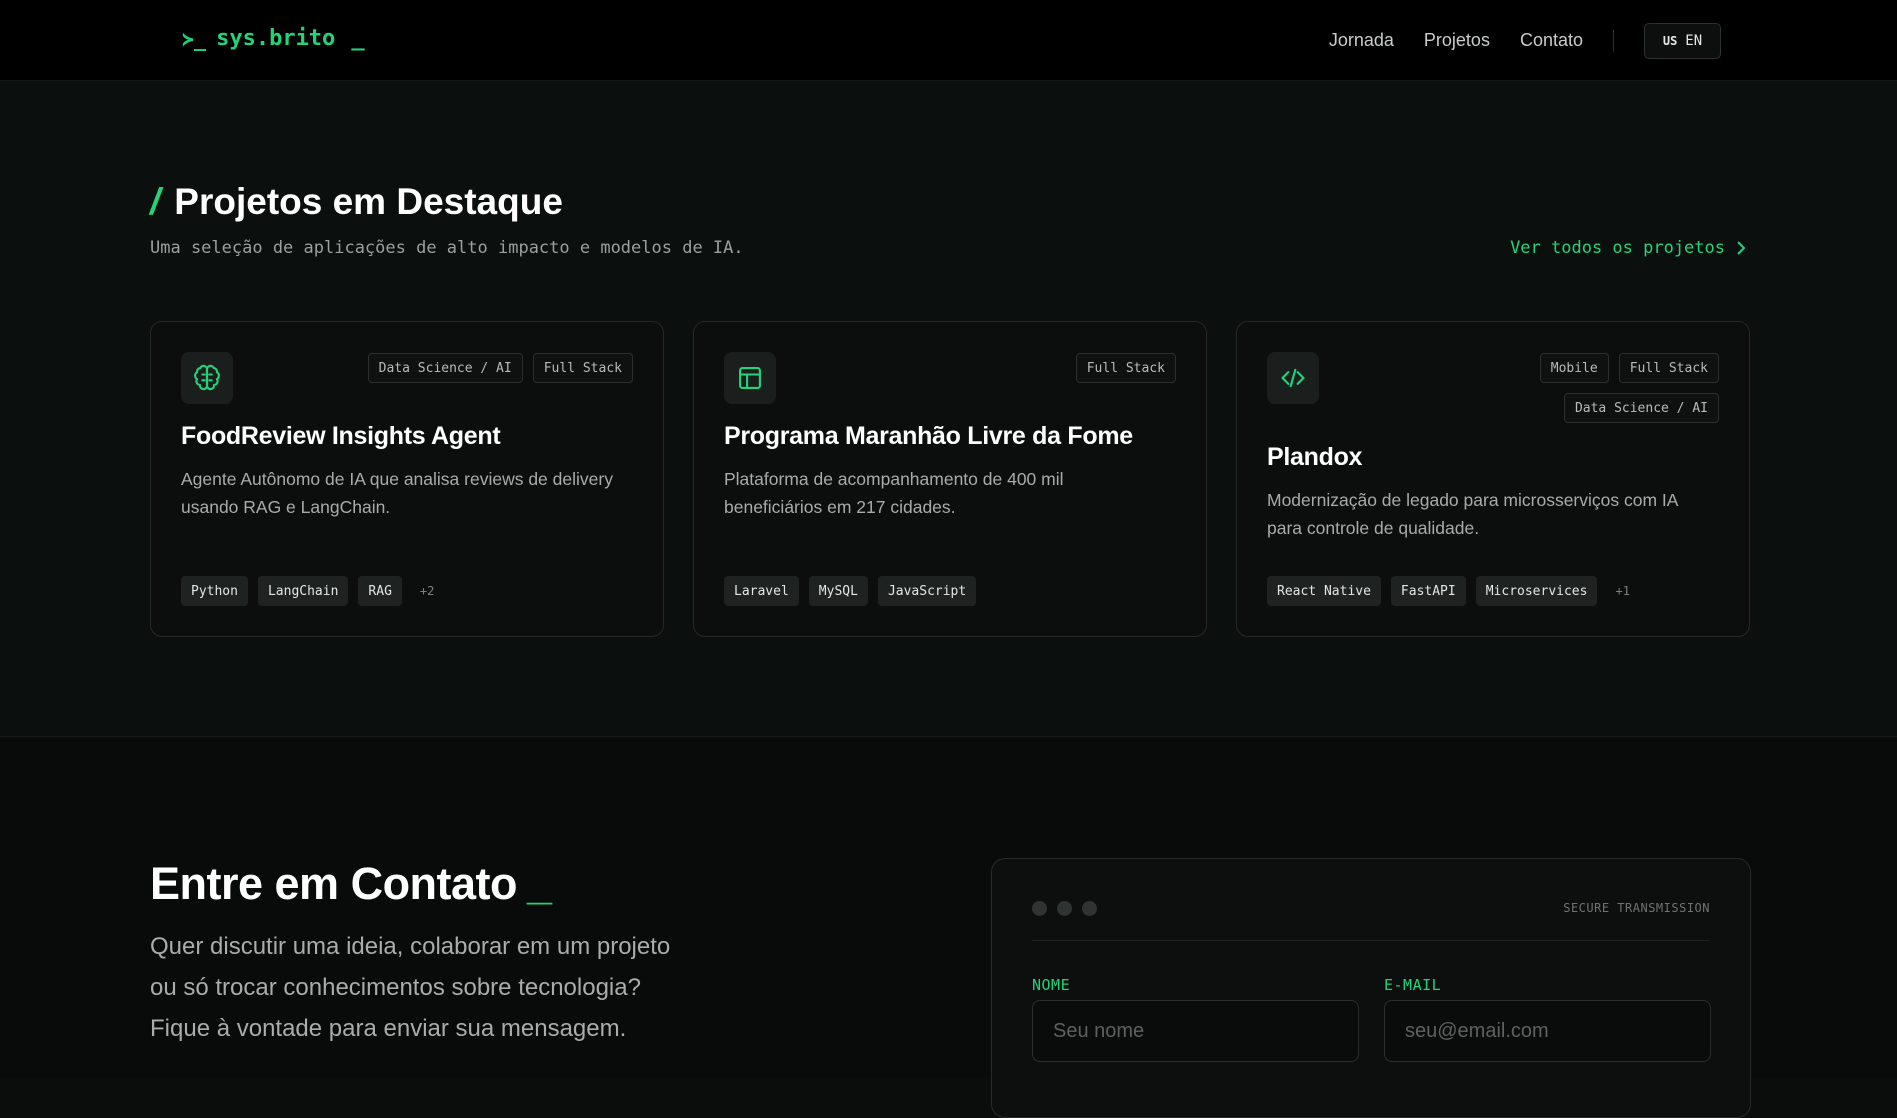 The height and width of the screenshot is (1118, 1897). What do you see at coordinates (1559, 388) in the screenshot?
I see `category-badges: Mobile Full Stack Data Science / AI` at bounding box center [1559, 388].